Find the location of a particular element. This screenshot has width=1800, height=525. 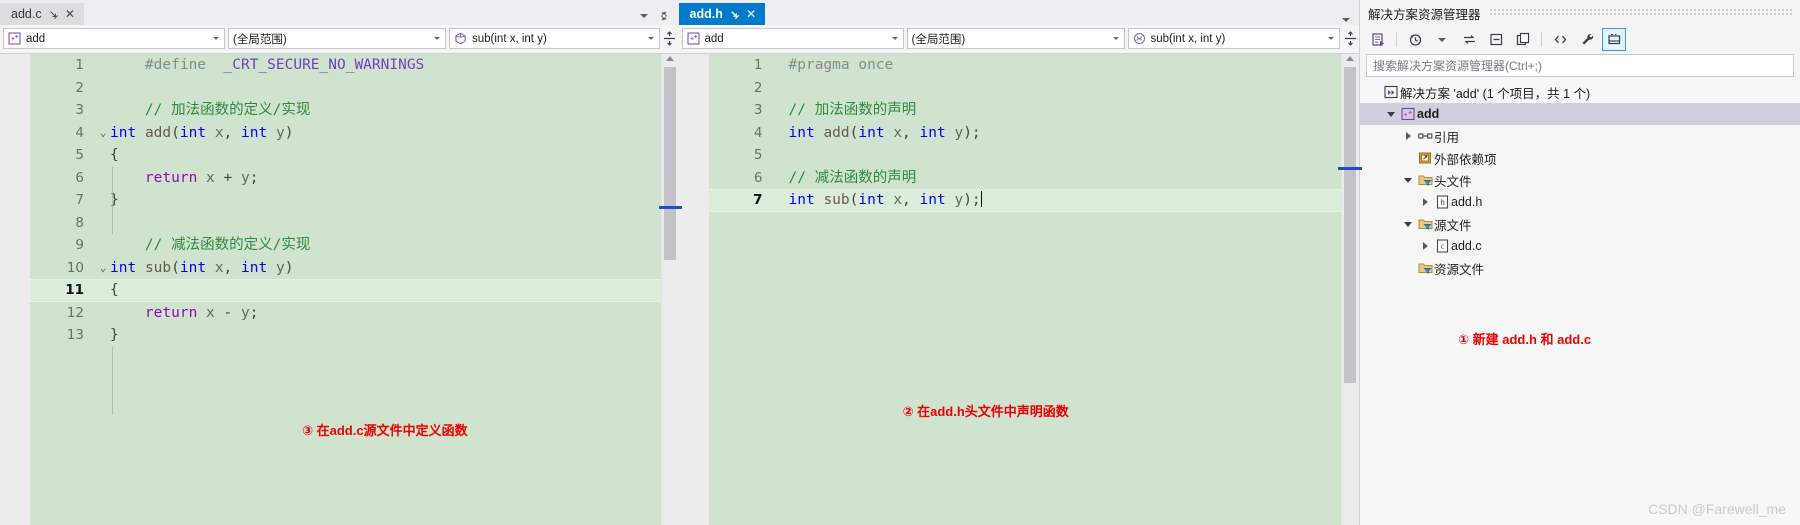

tab-add-c: add.c ⇥ ✕ is located at coordinates (42, 14).